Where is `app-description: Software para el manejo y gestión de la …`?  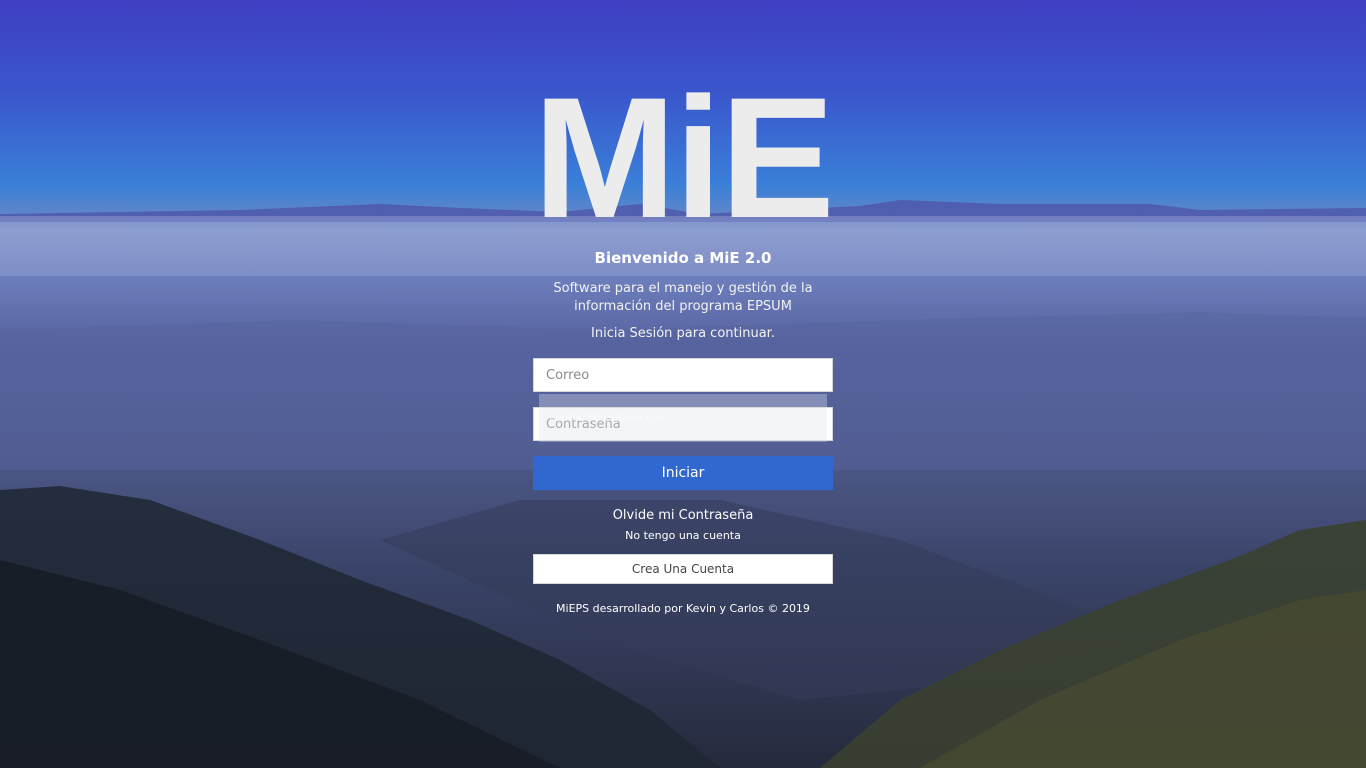 app-description: Software para el manejo y gestión de la … is located at coordinates (683, 297).